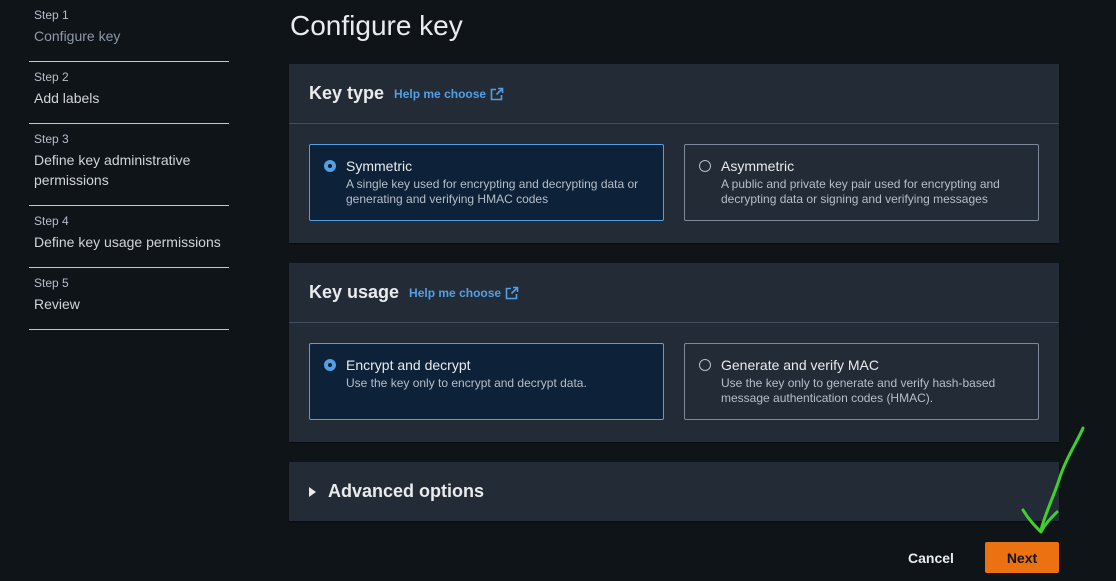 The height and width of the screenshot is (581, 1116). I want to click on key-type-help-link: Help me choose, so click(449, 94).